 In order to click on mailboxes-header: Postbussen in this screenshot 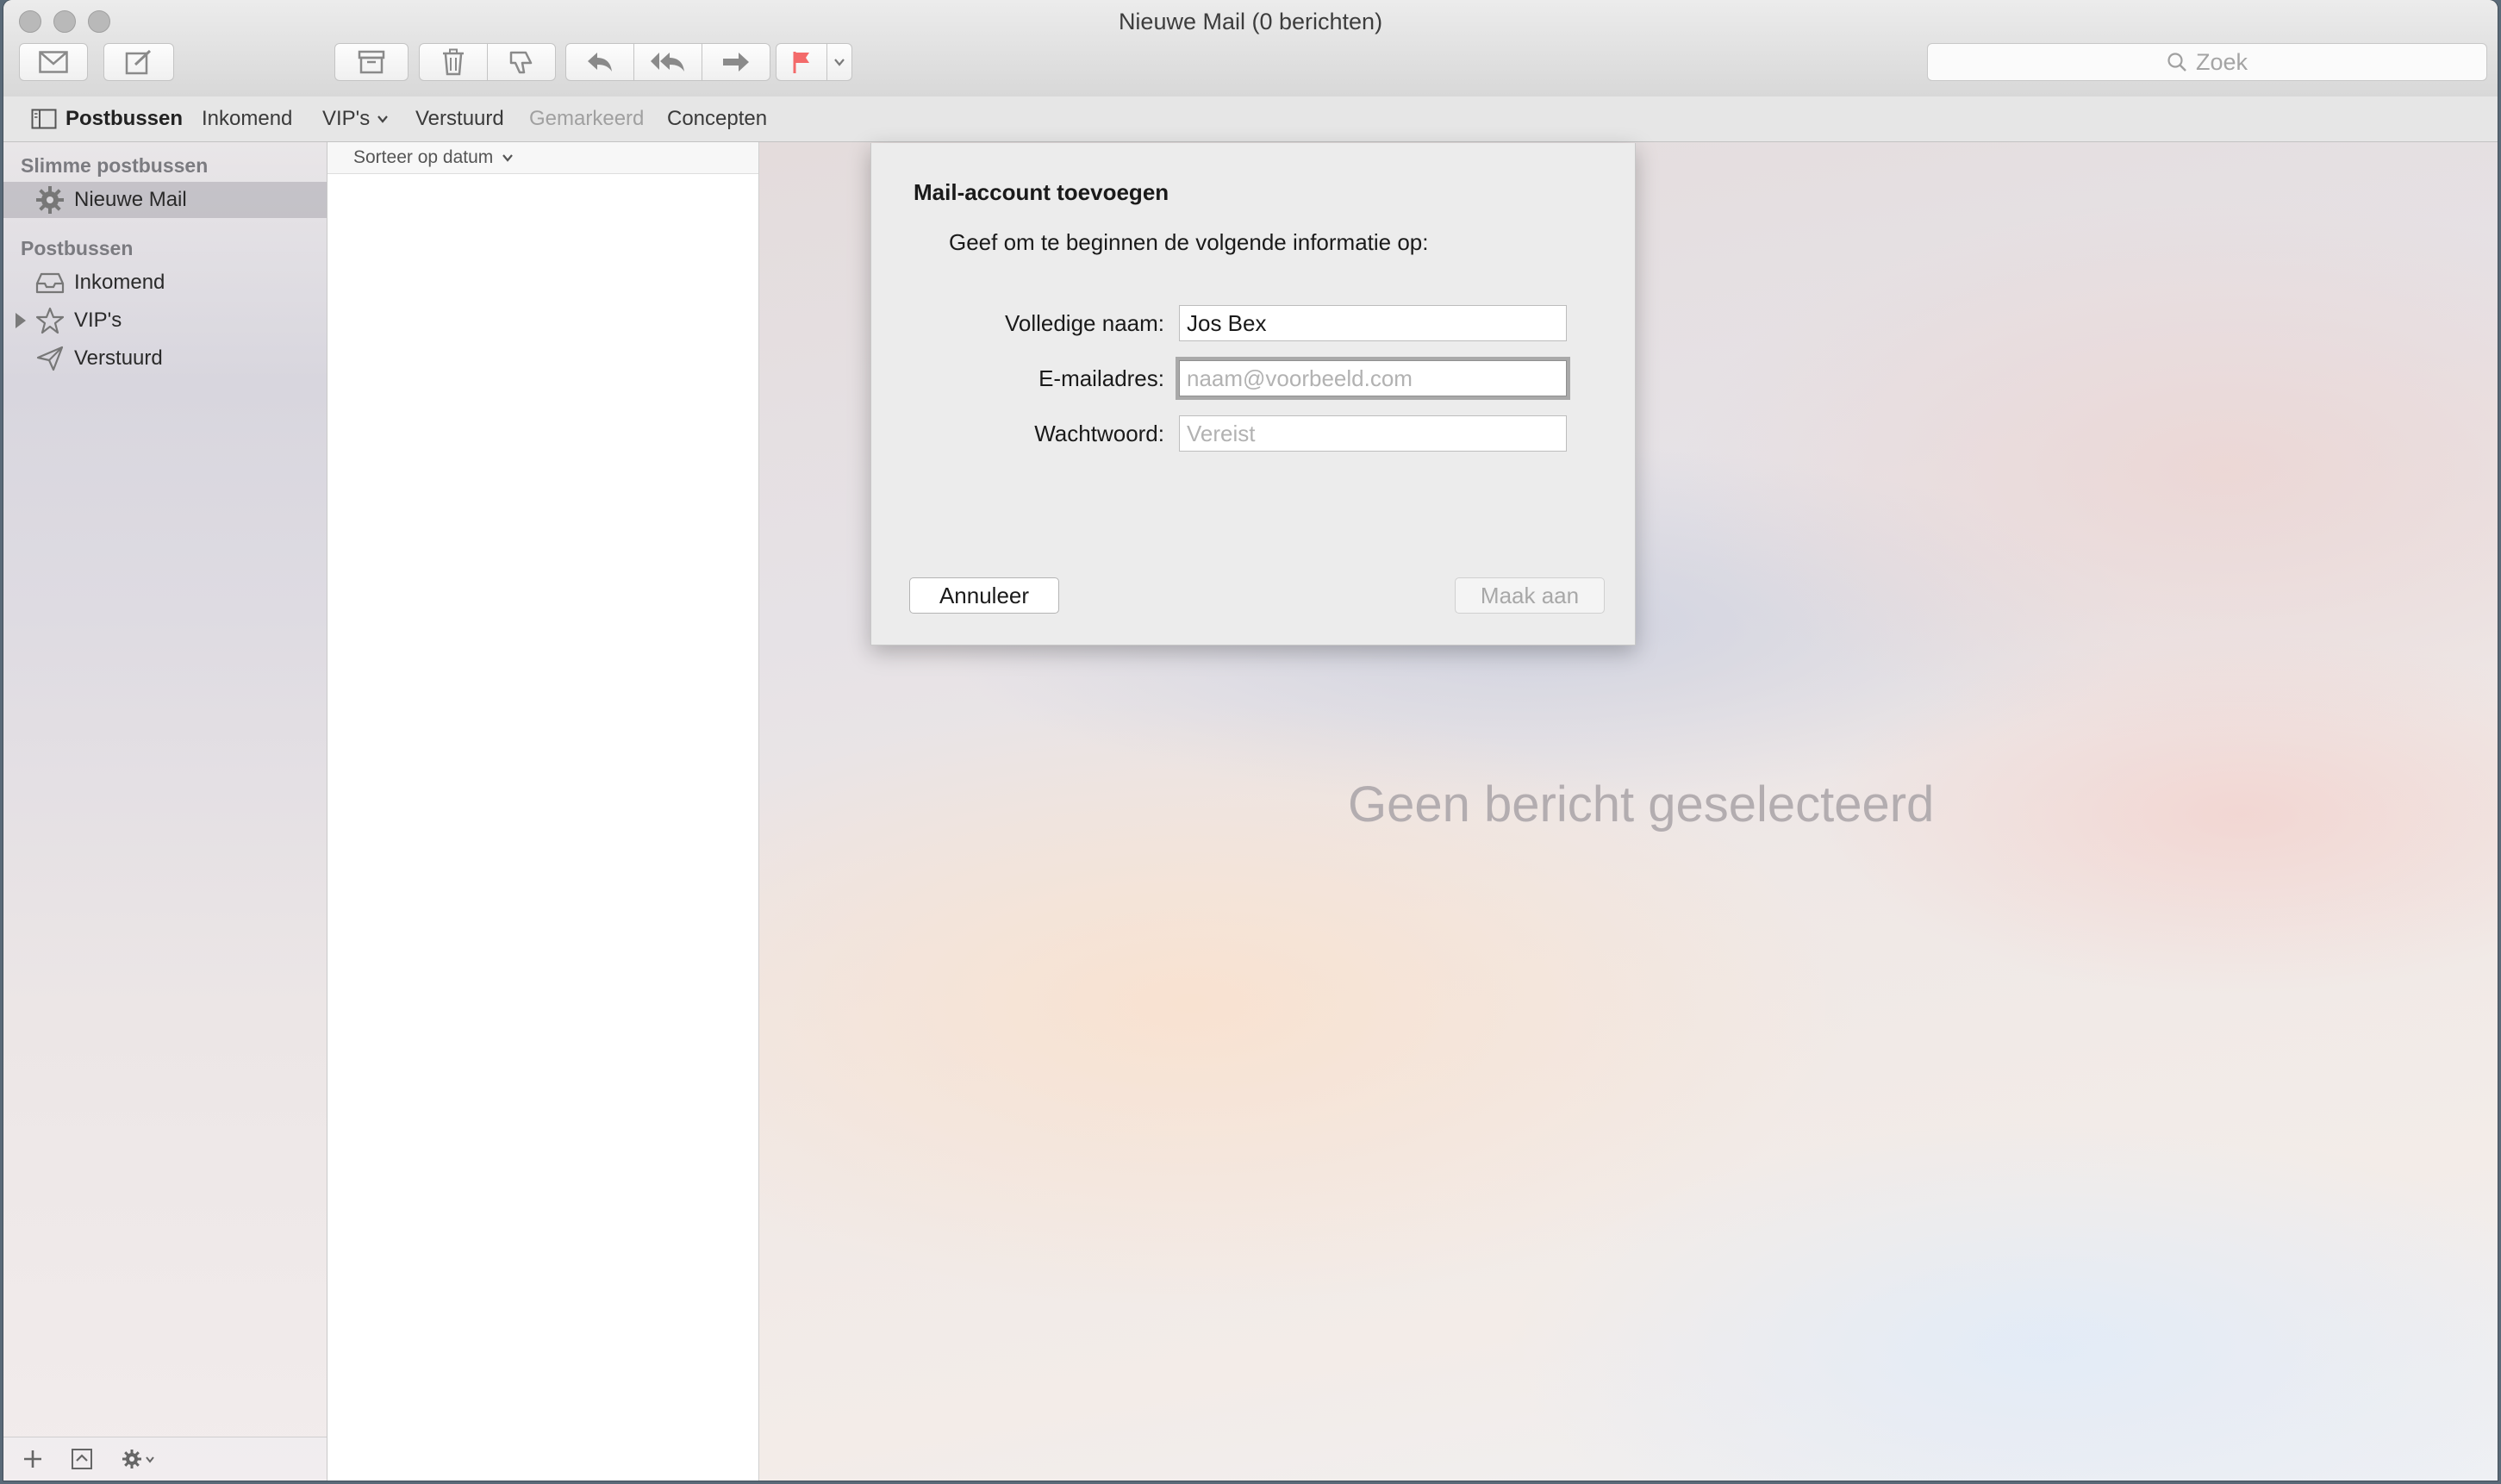, I will do `click(77, 248)`.